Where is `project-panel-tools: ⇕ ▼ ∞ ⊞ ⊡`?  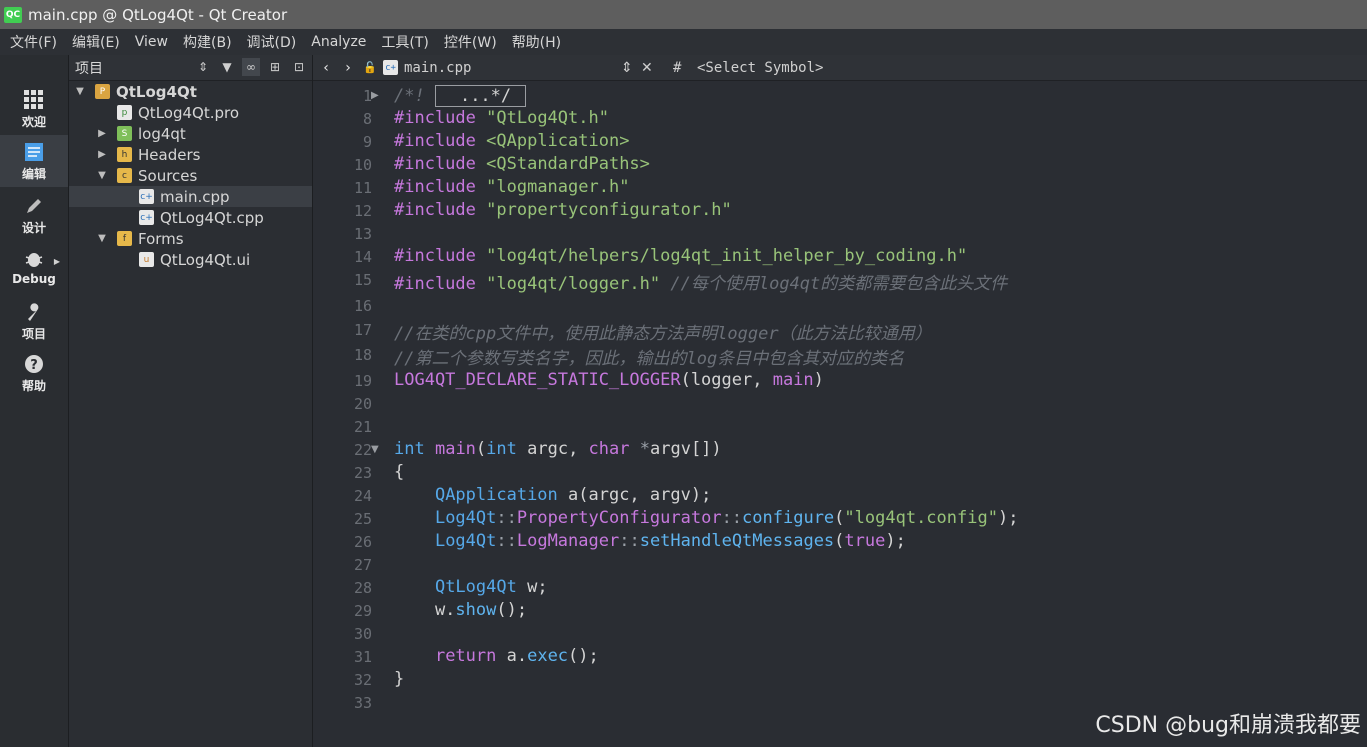 project-panel-tools: ⇕ ▼ ∞ ⊞ ⊡ is located at coordinates (251, 67).